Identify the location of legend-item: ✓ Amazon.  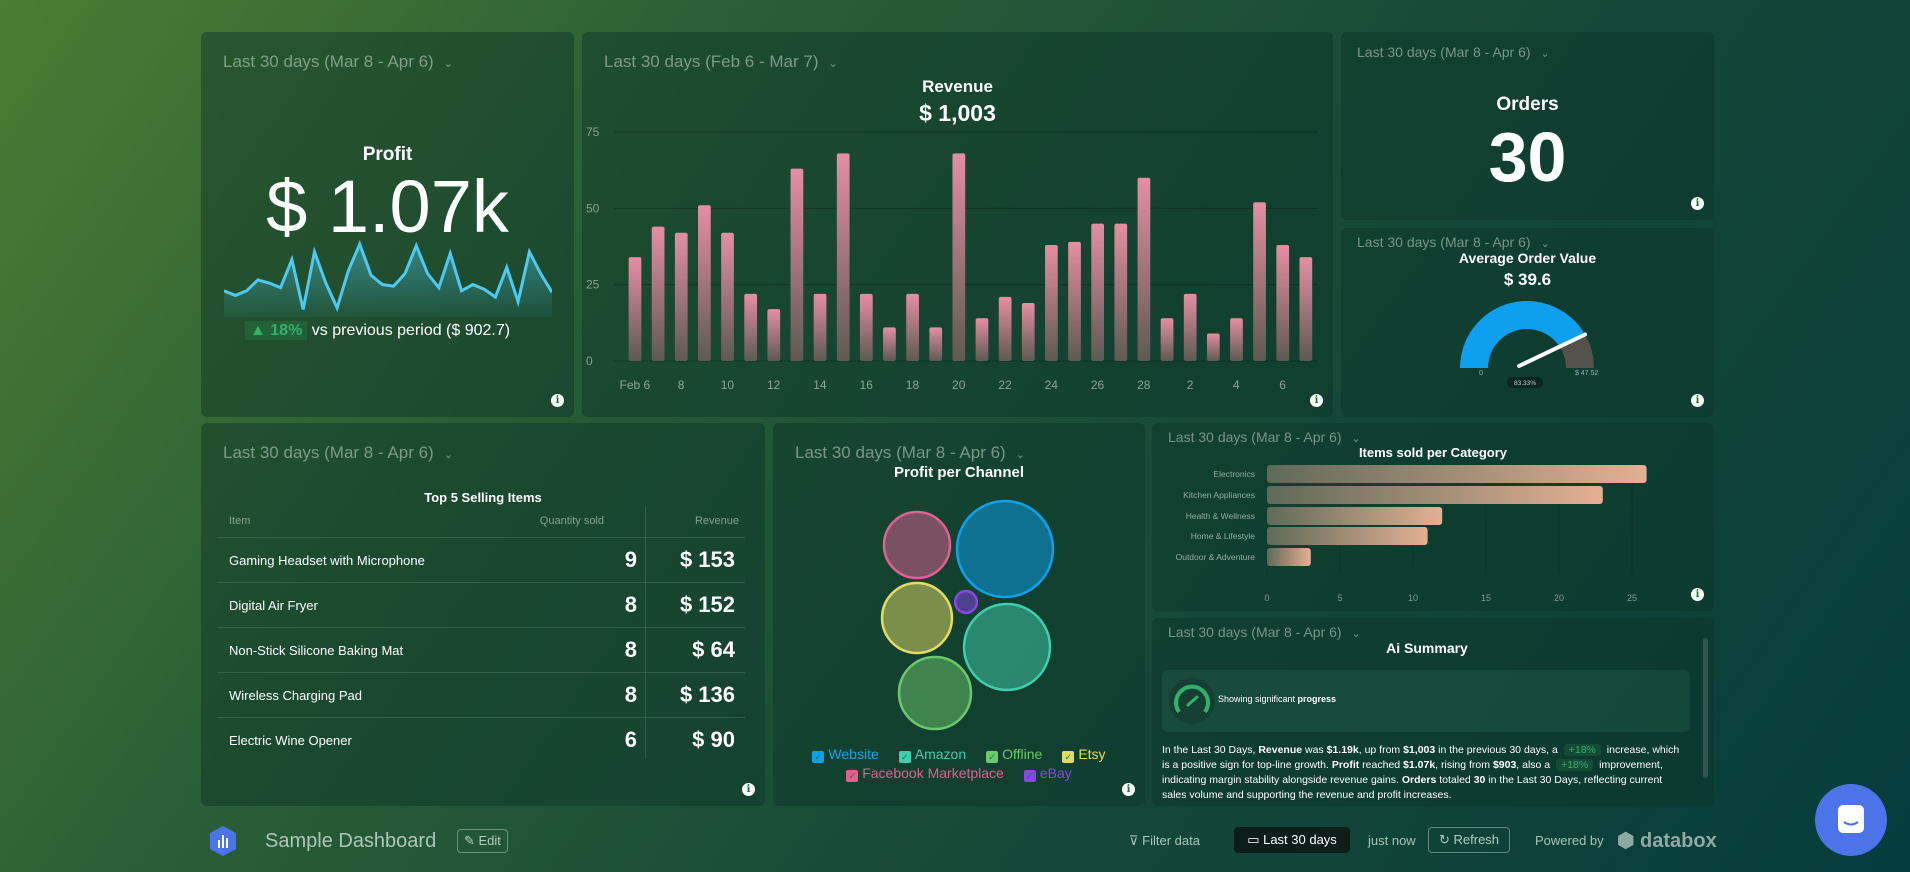
(932, 754).